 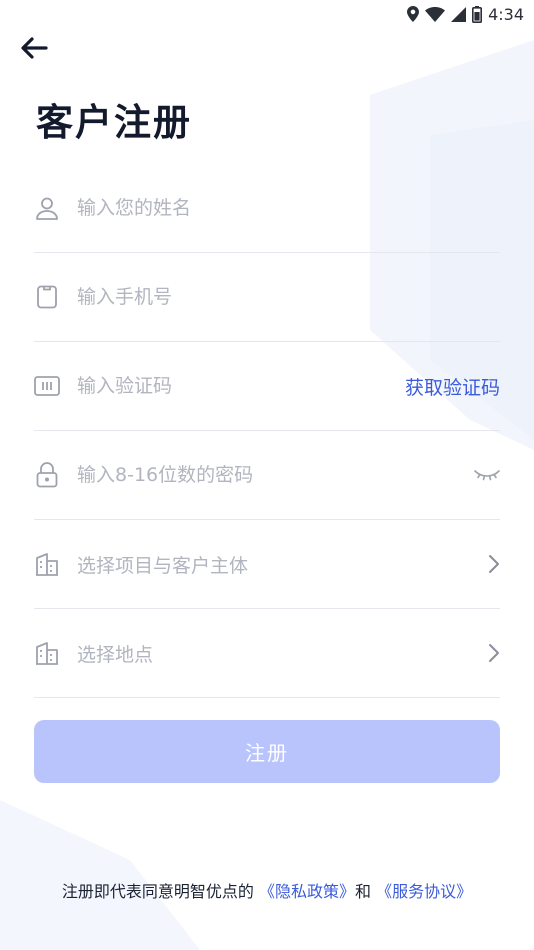 I want to click on wifi-icon, so click(x=435, y=14).